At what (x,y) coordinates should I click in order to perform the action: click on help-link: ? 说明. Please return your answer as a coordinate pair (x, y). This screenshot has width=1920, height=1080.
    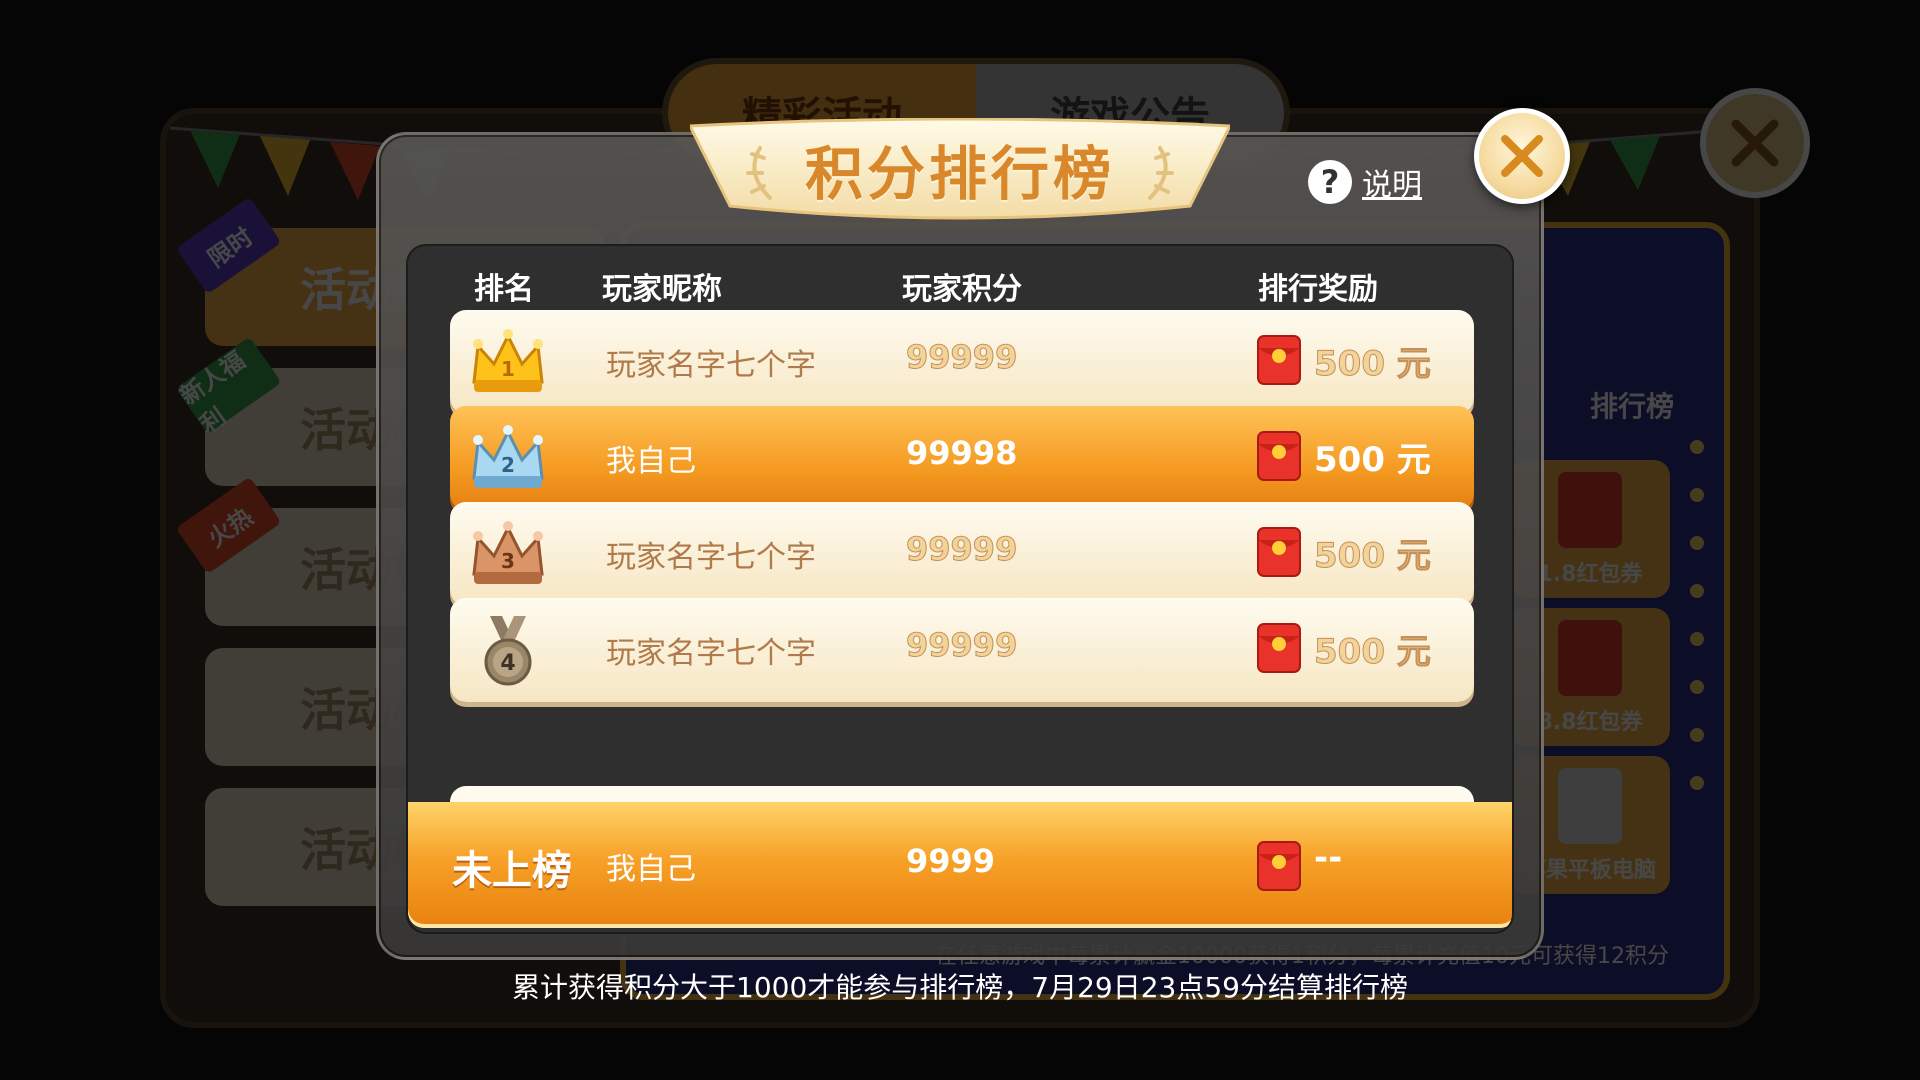
    Looking at the image, I should click on (1365, 182).